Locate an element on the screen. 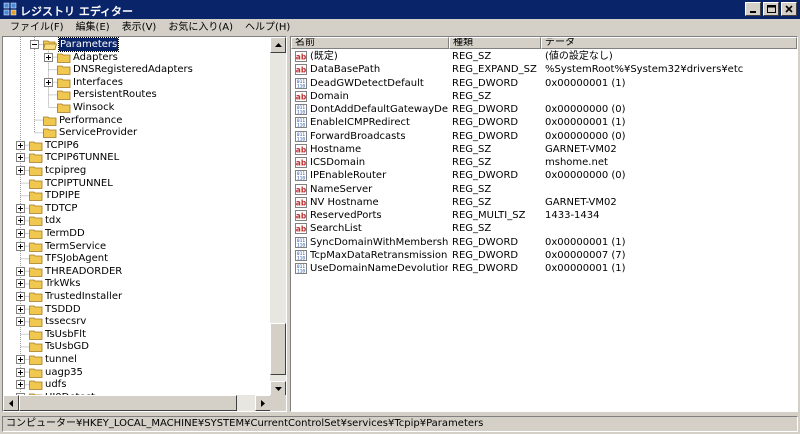 The image size is (800, 434). tree-node: Interfaces is located at coordinates (137, 82).